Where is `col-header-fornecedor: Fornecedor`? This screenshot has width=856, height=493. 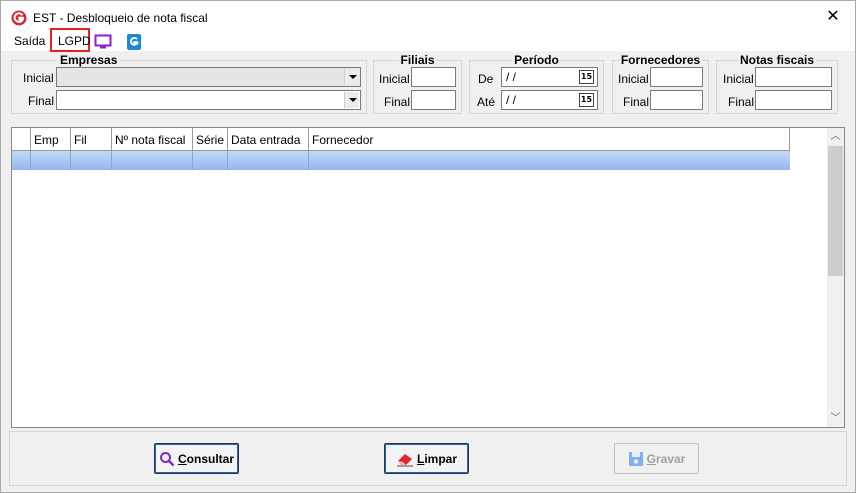 col-header-fornecedor: Fornecedor is located at coordinates (549, 139).